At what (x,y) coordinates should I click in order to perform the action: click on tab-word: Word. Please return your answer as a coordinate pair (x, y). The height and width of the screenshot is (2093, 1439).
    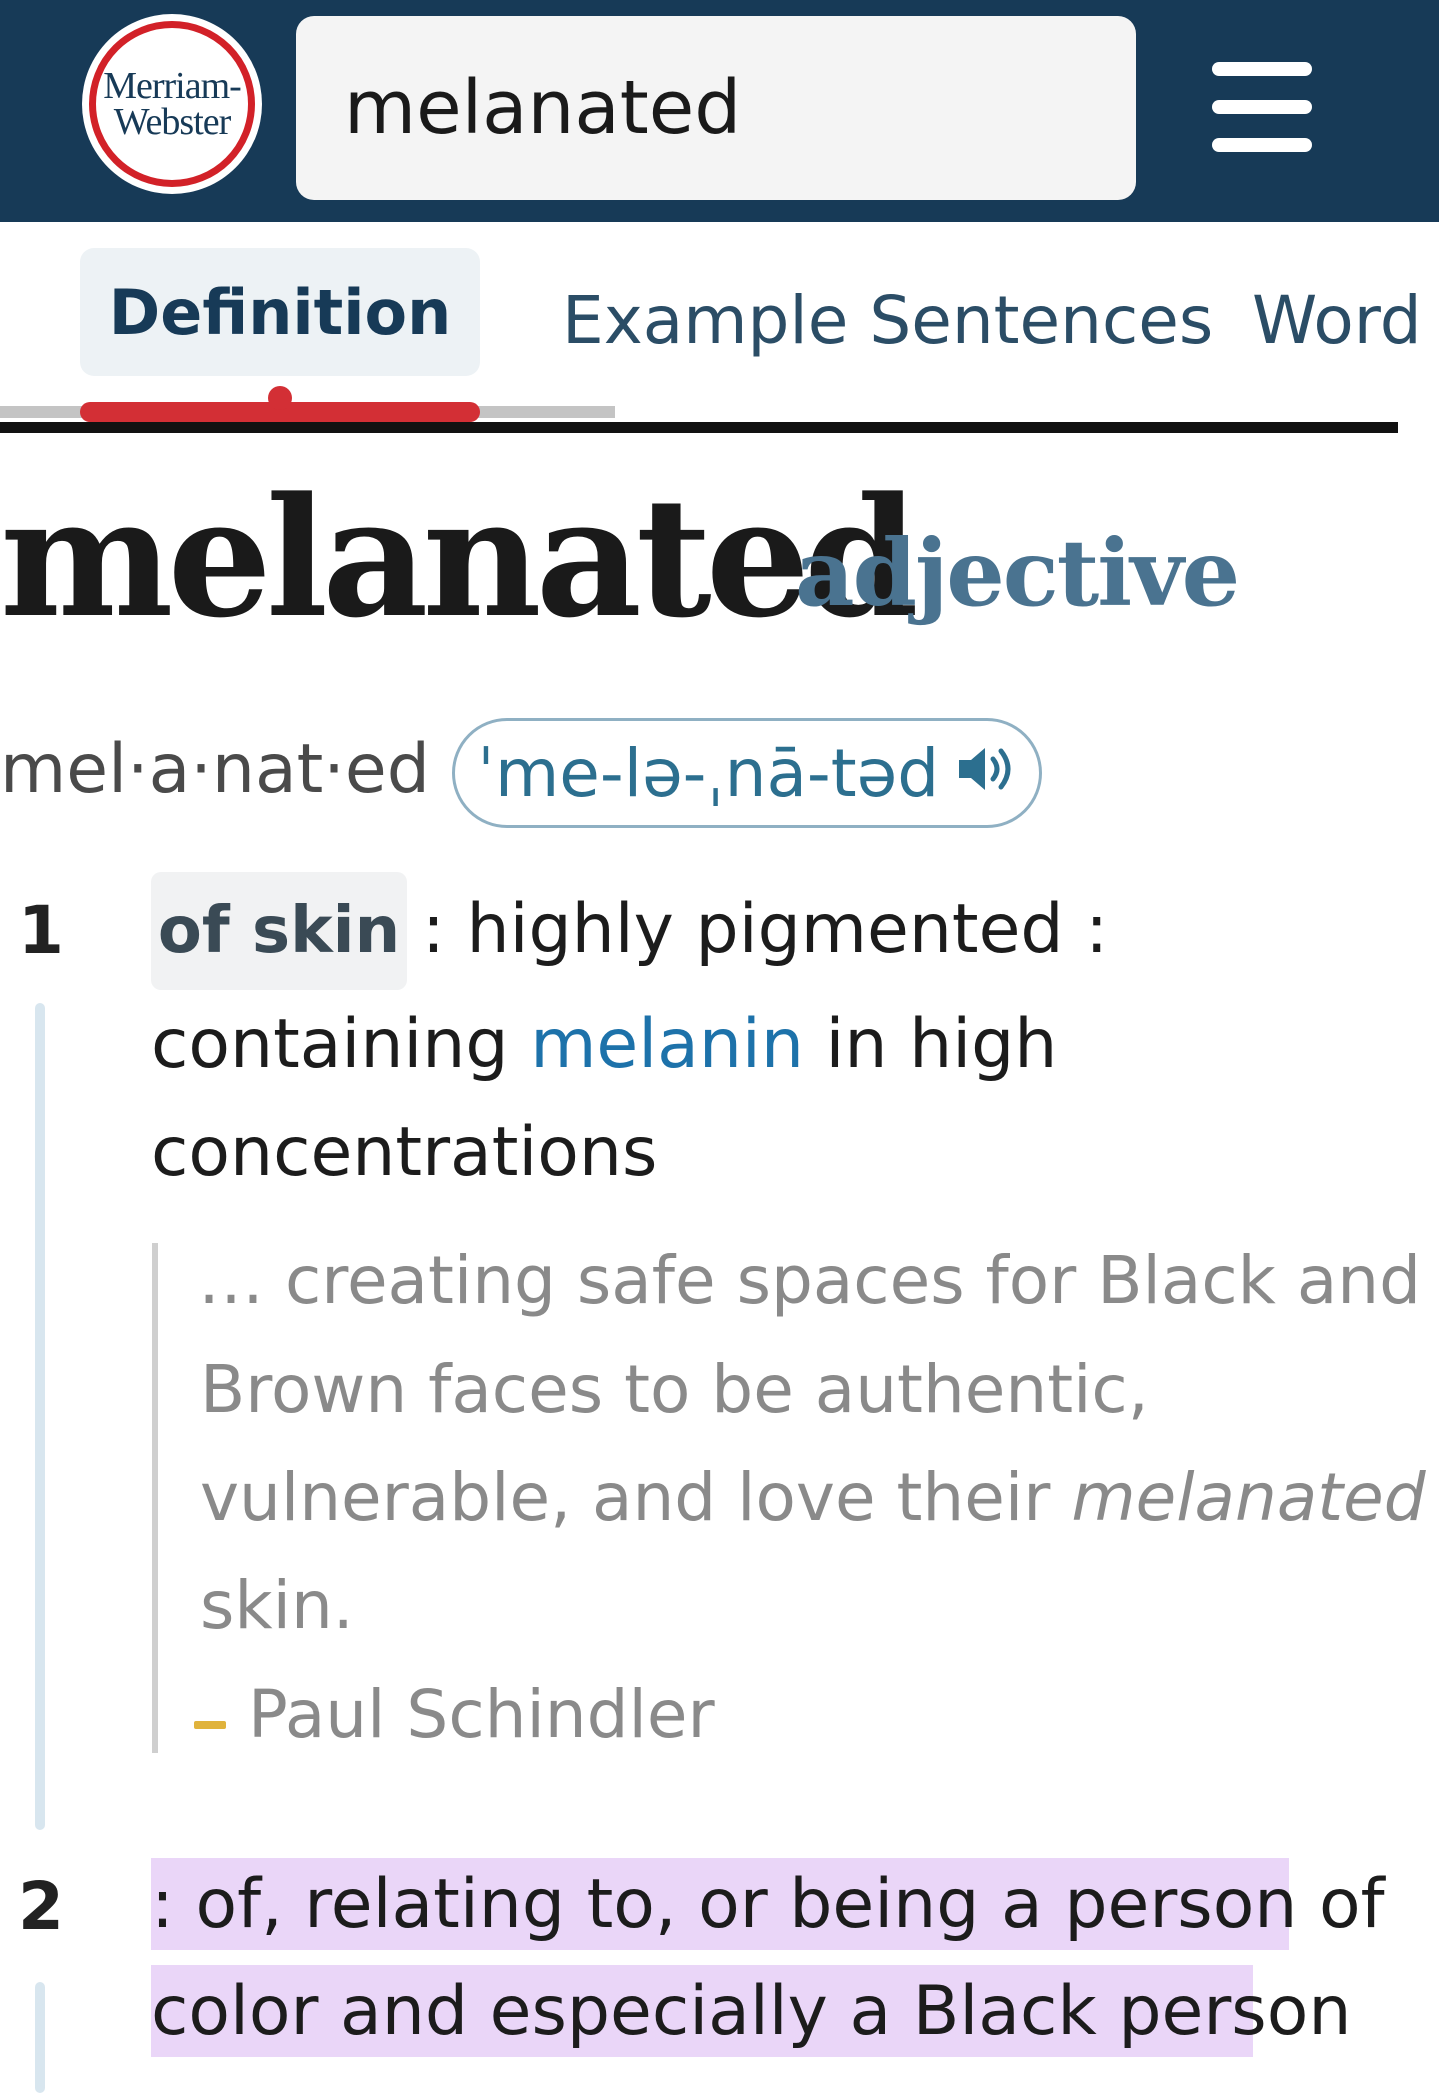
    Looking at the image, I should click on (1337, 320).